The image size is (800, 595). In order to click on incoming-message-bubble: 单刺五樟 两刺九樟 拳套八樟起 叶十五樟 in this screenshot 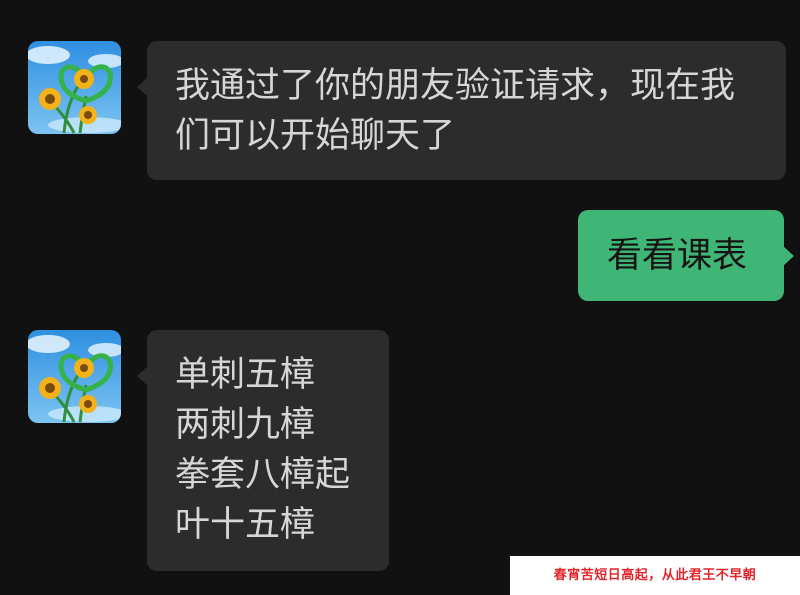, I will do `click(263, 450)`.